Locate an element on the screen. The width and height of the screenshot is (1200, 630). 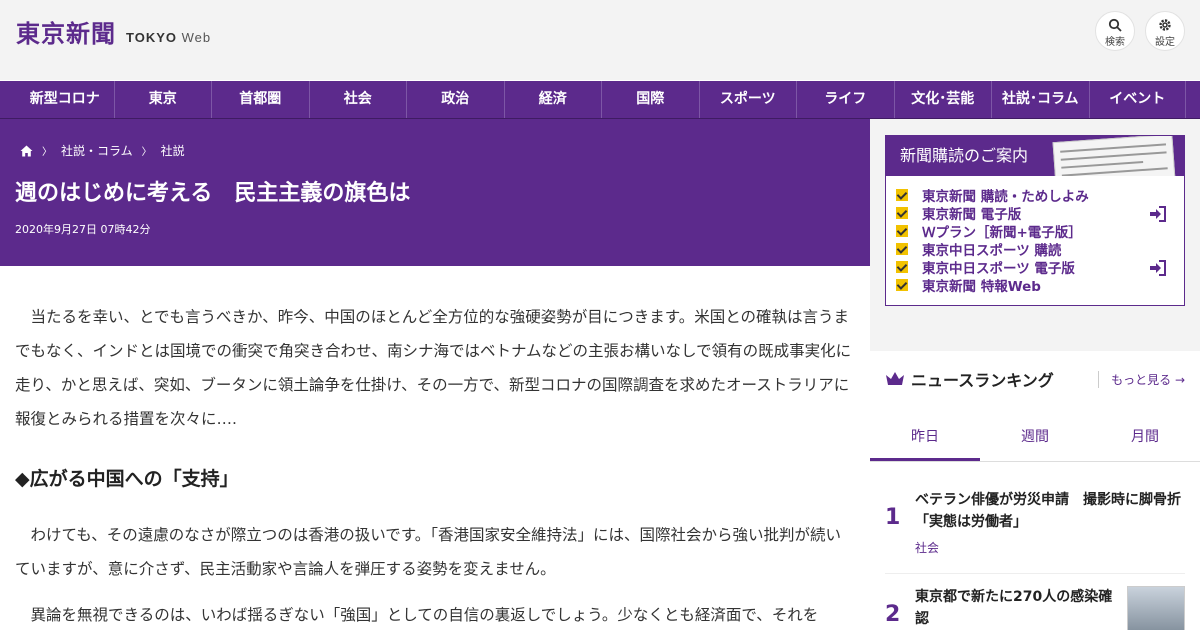
nav-item-corona: 新型コロナ is located at coordinates (65, 99).